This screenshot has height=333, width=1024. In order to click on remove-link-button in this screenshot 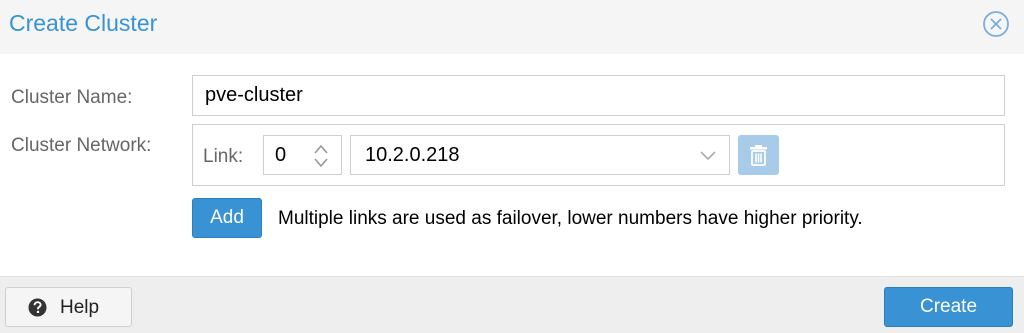, I will do `click(758, 155)`.